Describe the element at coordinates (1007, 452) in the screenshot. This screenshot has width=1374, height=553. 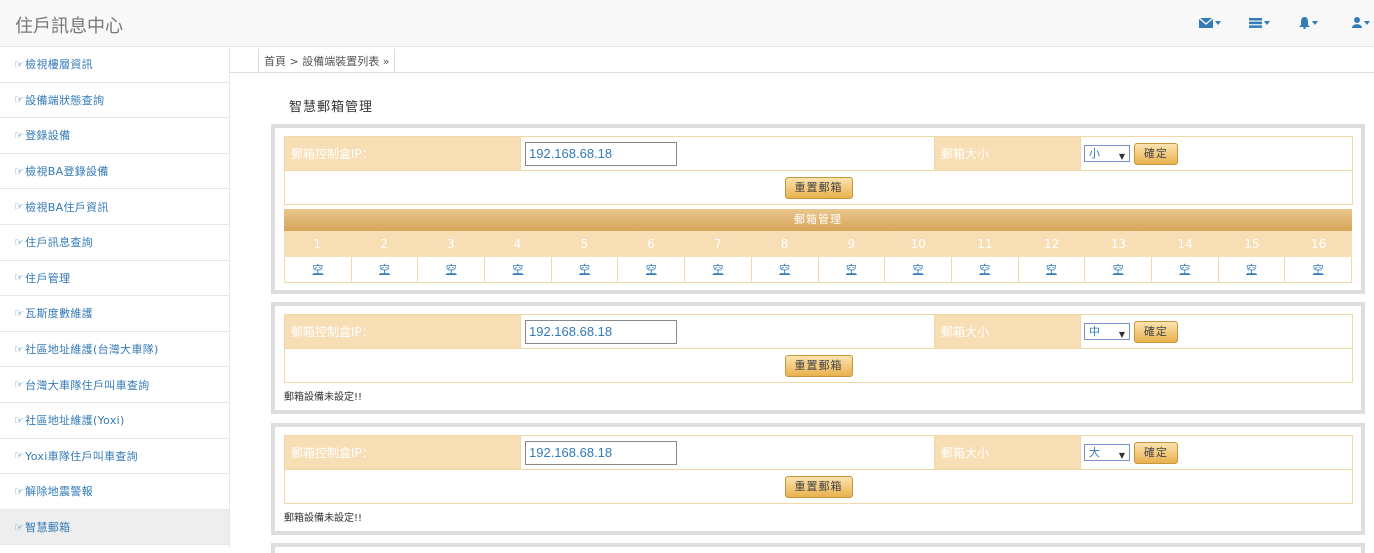
I see `size-label: 郵箱大小` at that location.